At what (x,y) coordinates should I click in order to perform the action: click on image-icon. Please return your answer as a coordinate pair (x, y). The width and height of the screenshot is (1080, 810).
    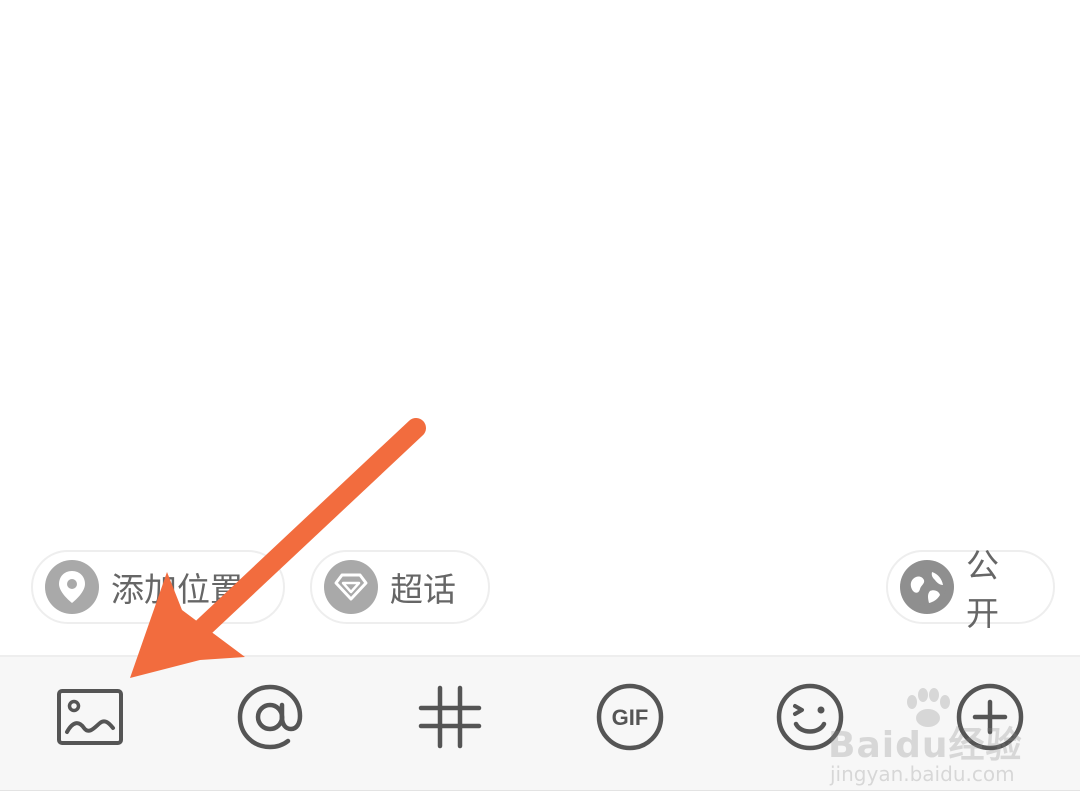
    Looking at the image, I should click on (90, 717).